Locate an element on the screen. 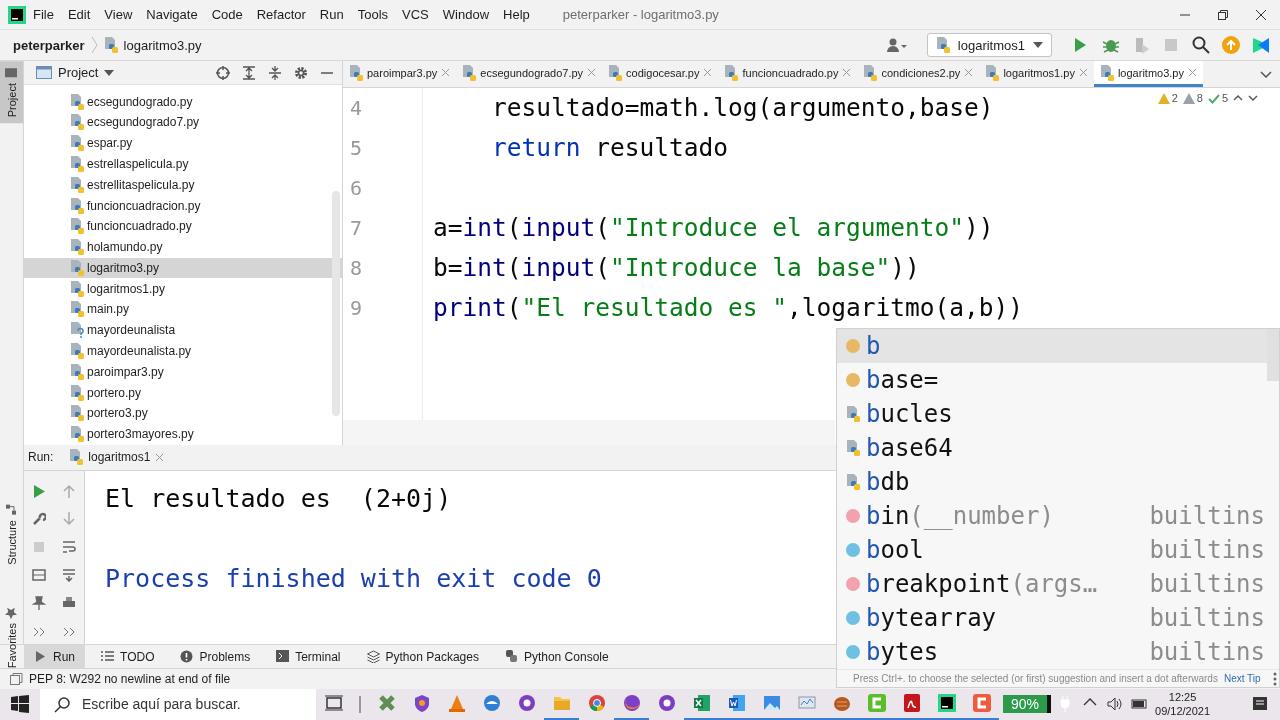  menu-item: Tools is located at coordinates (373, 14).